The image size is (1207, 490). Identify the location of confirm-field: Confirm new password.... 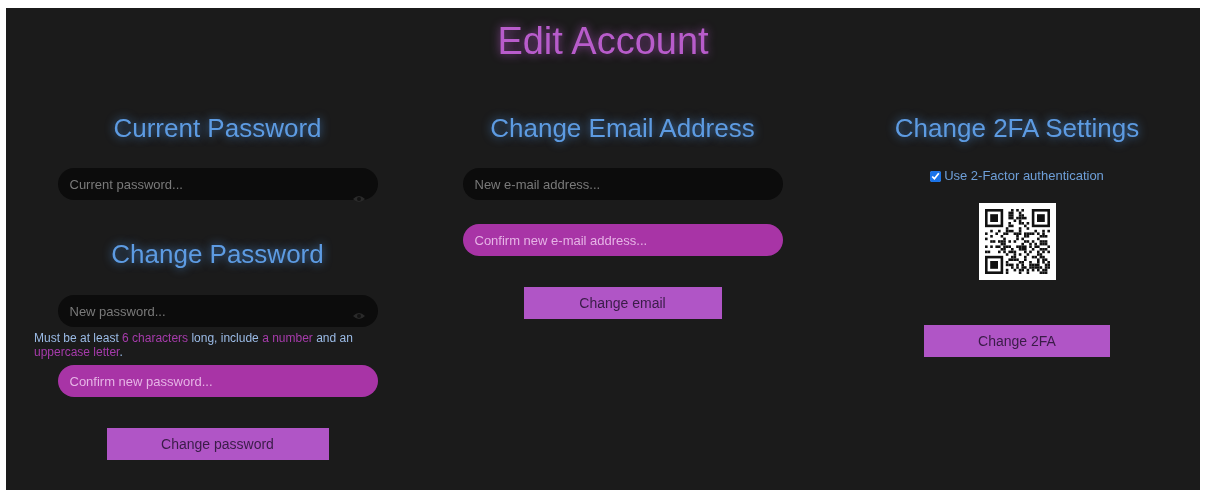
(217, 381).